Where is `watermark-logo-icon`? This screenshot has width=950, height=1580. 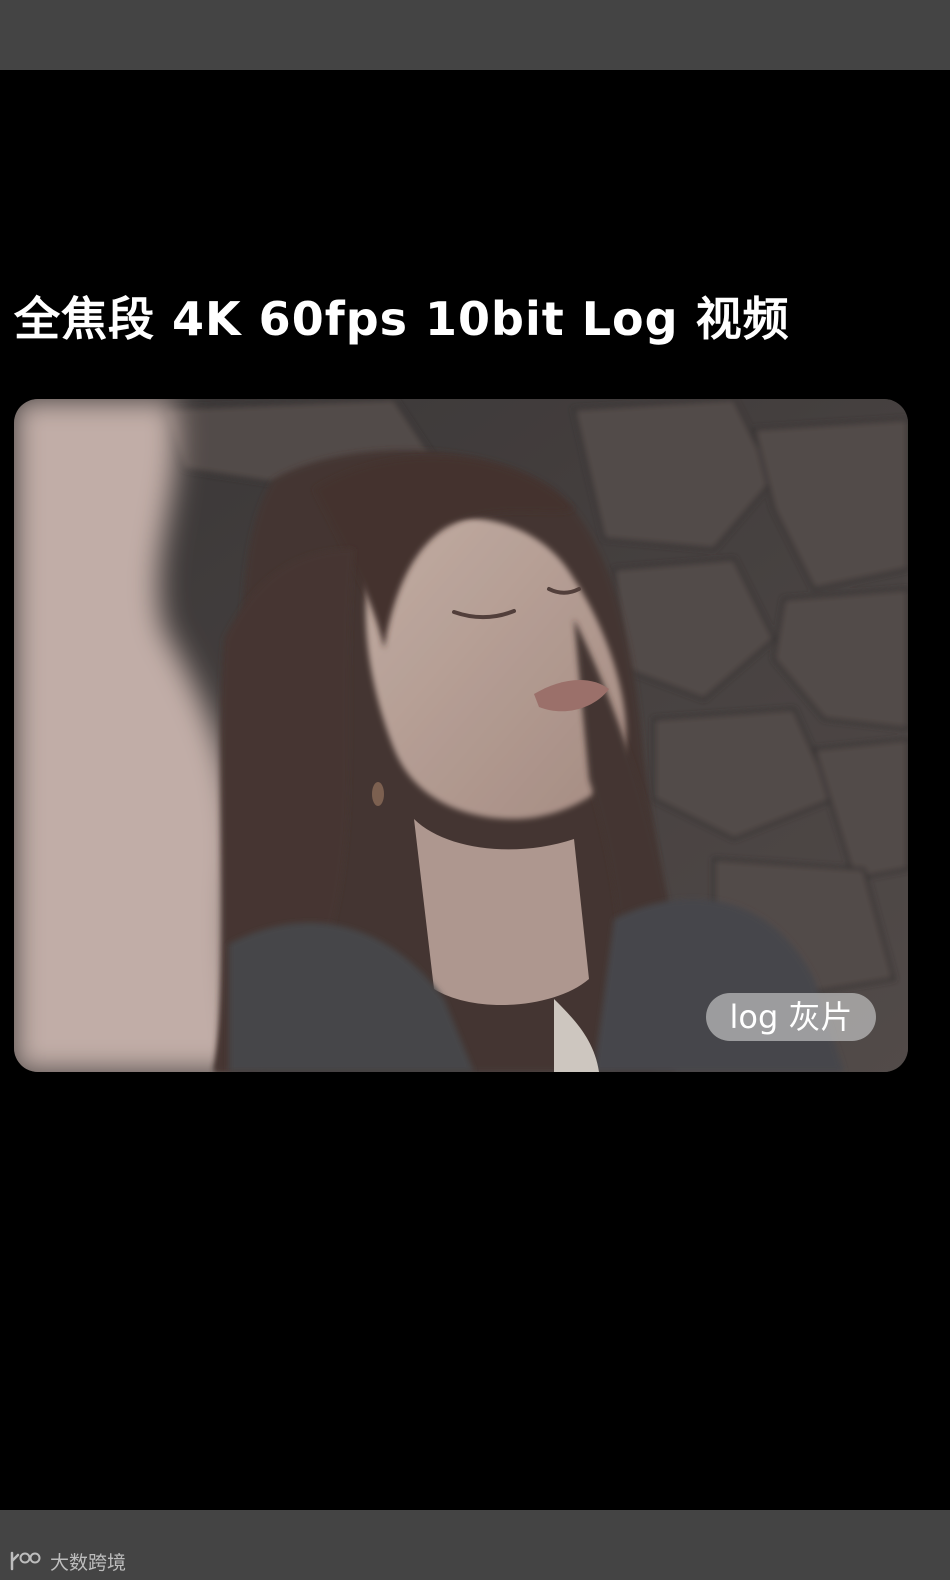 watermark-logo-icon is located at coordinates (25, 1561).